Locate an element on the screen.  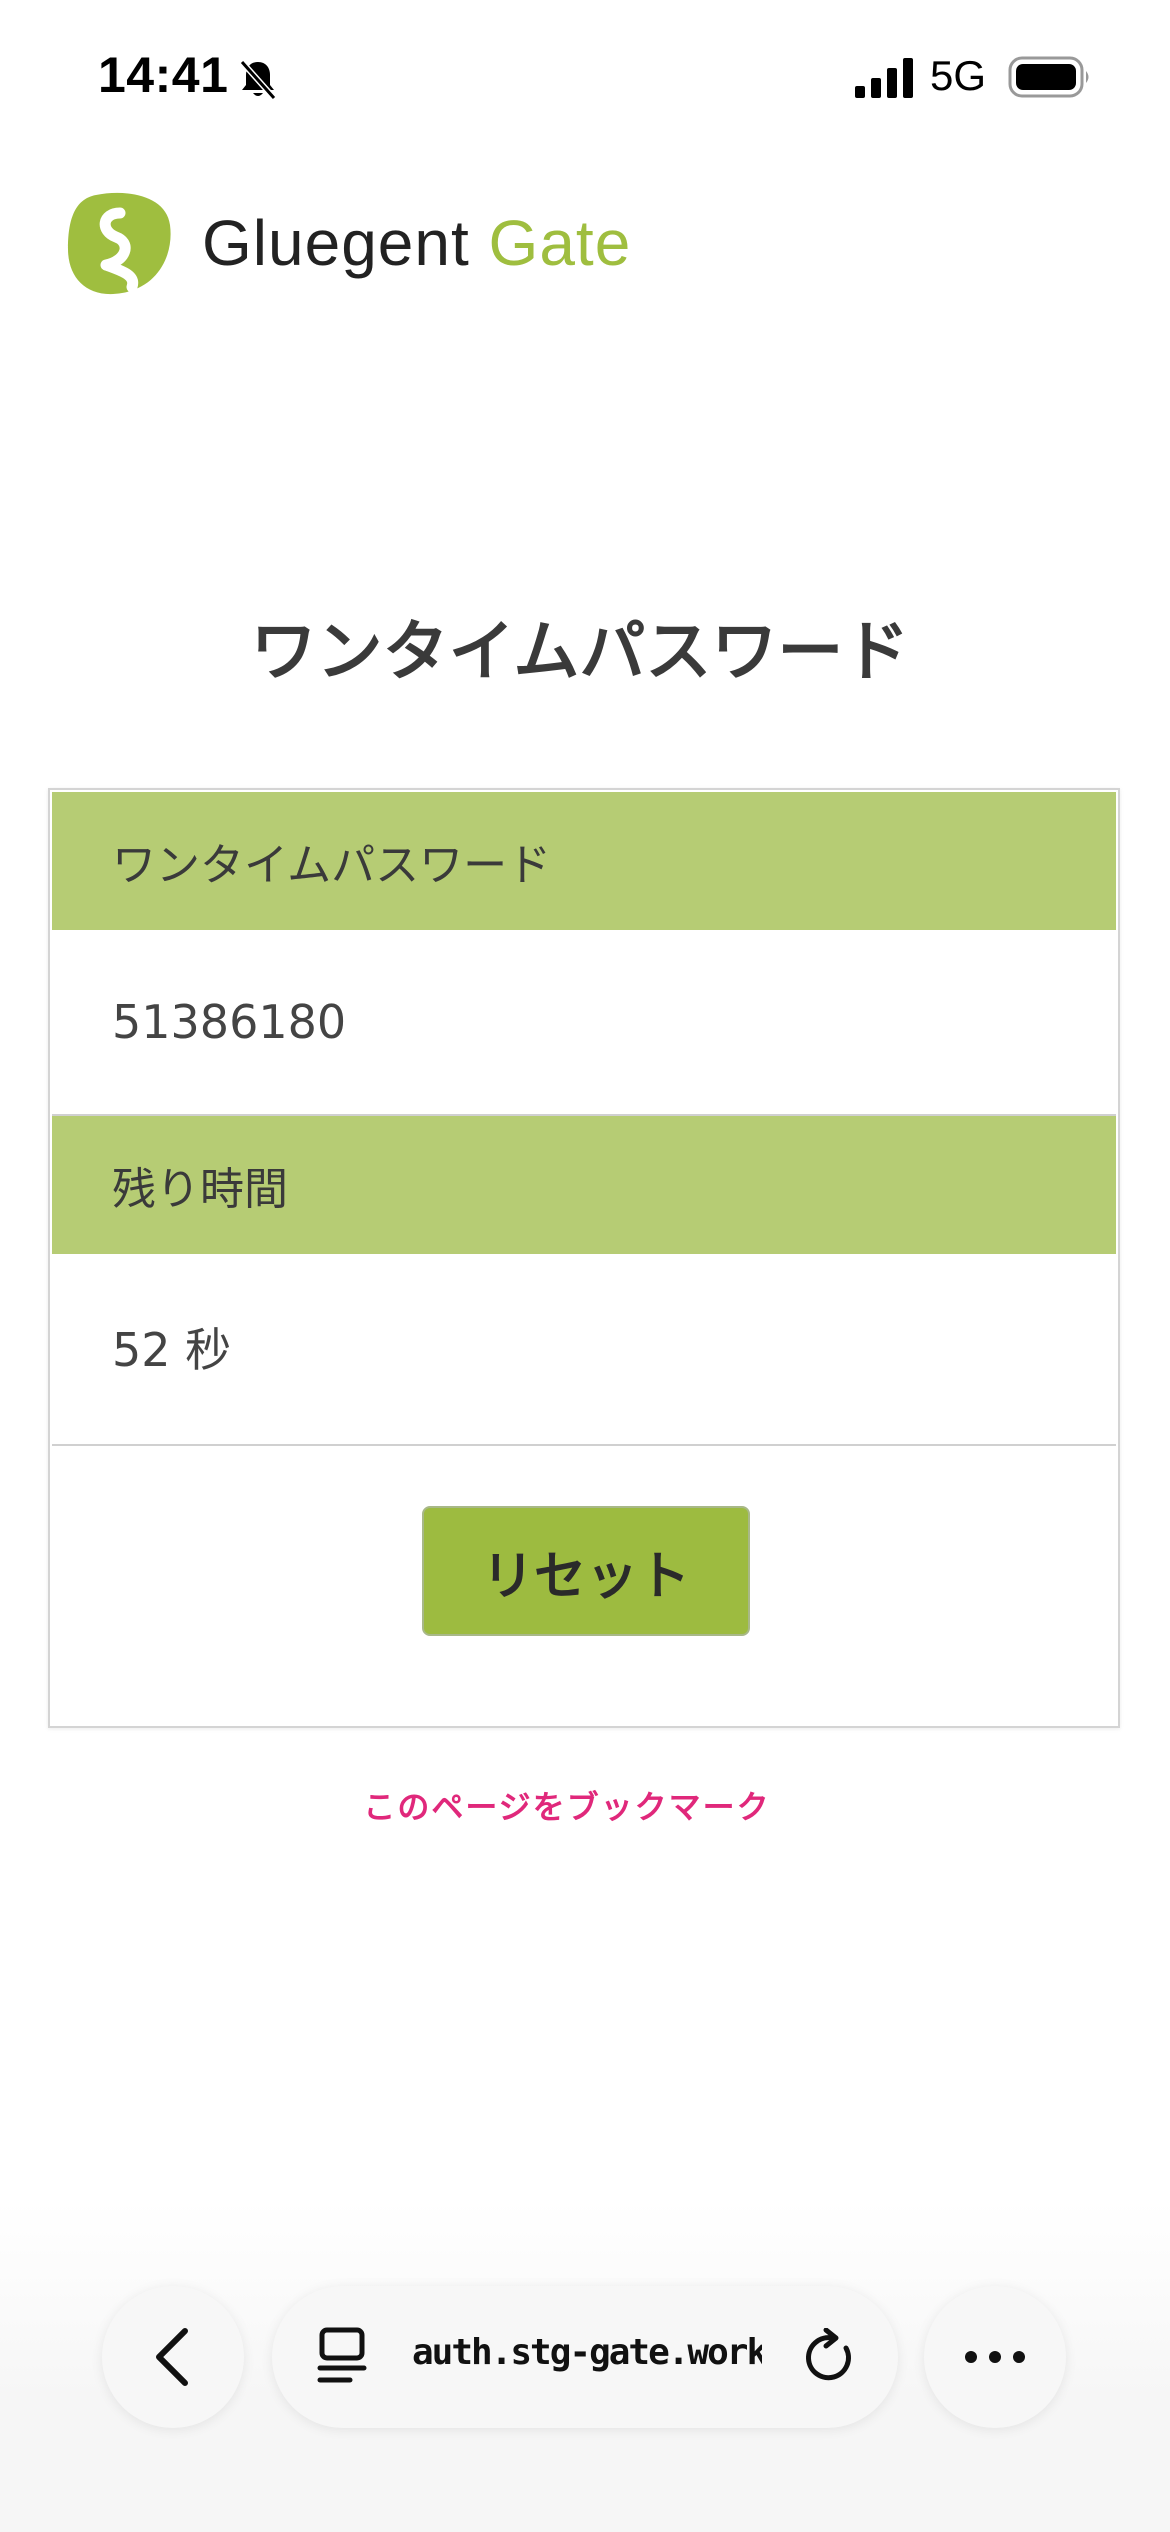
url-text: auth.stg-gate.work is located at coordinates (587, 2352).